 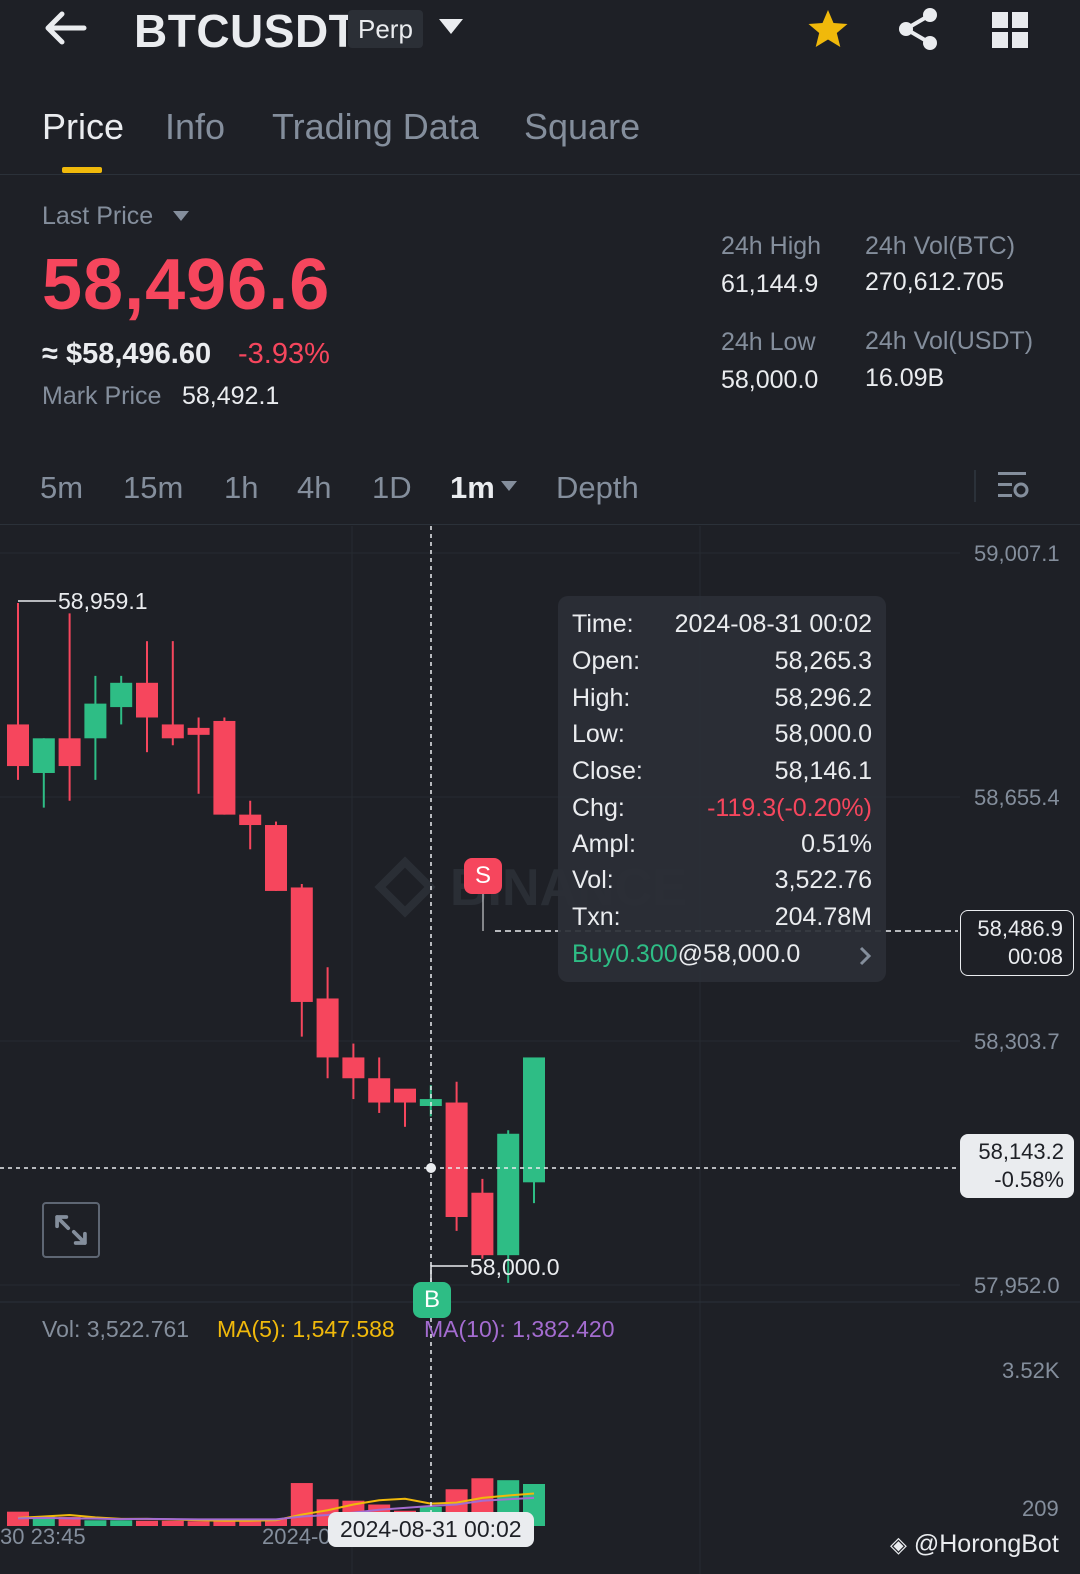 What do you see at coordinates (392, 488) in the screenshot?
I see `interval-1d: 1D` at bounding box center [392, 488].